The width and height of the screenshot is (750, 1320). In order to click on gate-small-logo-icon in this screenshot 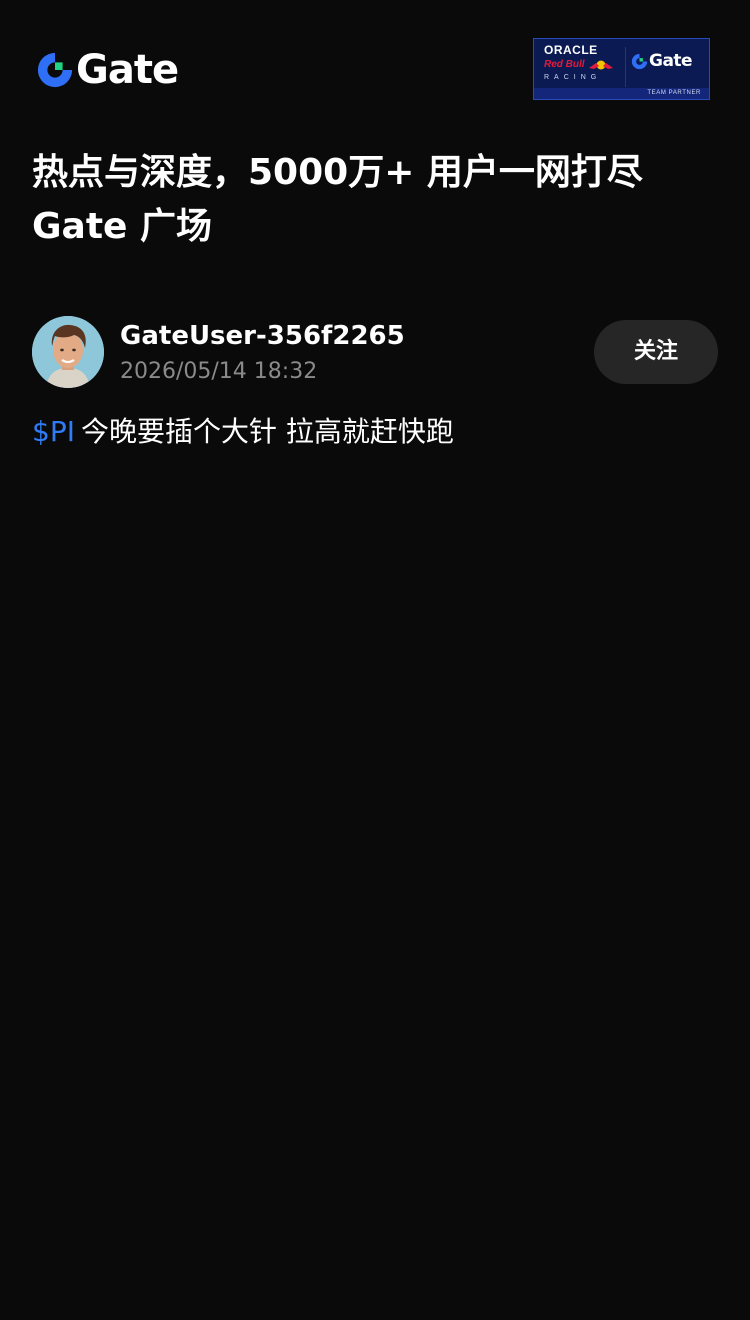, I will do `click(639, 61)`.